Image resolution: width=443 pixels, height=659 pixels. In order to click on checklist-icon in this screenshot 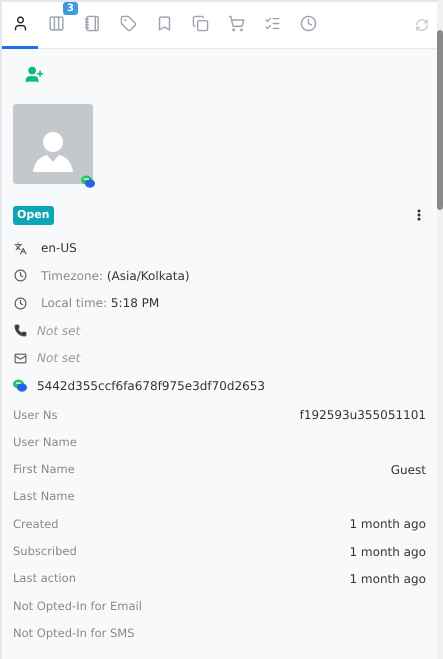, I will do `click(272, 23)`.